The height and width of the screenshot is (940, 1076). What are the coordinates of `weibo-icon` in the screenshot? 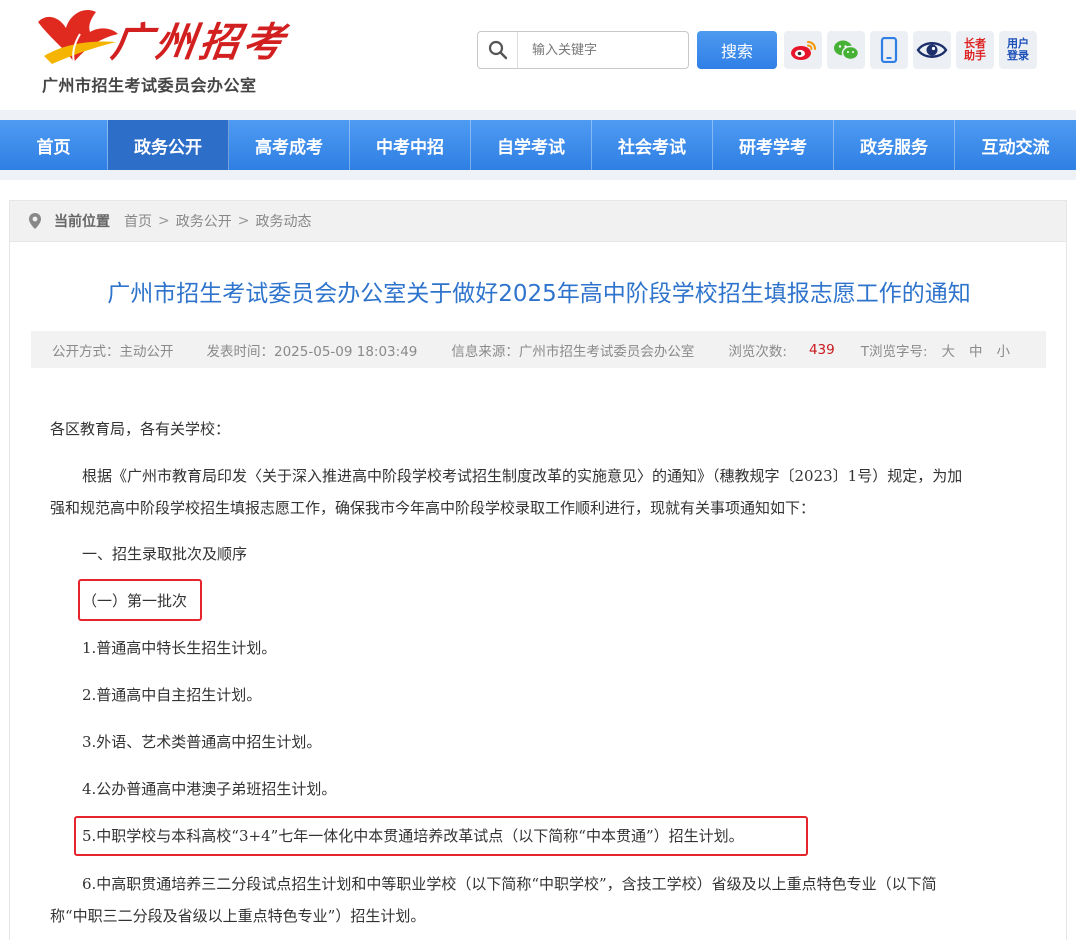 It's located at (803, 50).